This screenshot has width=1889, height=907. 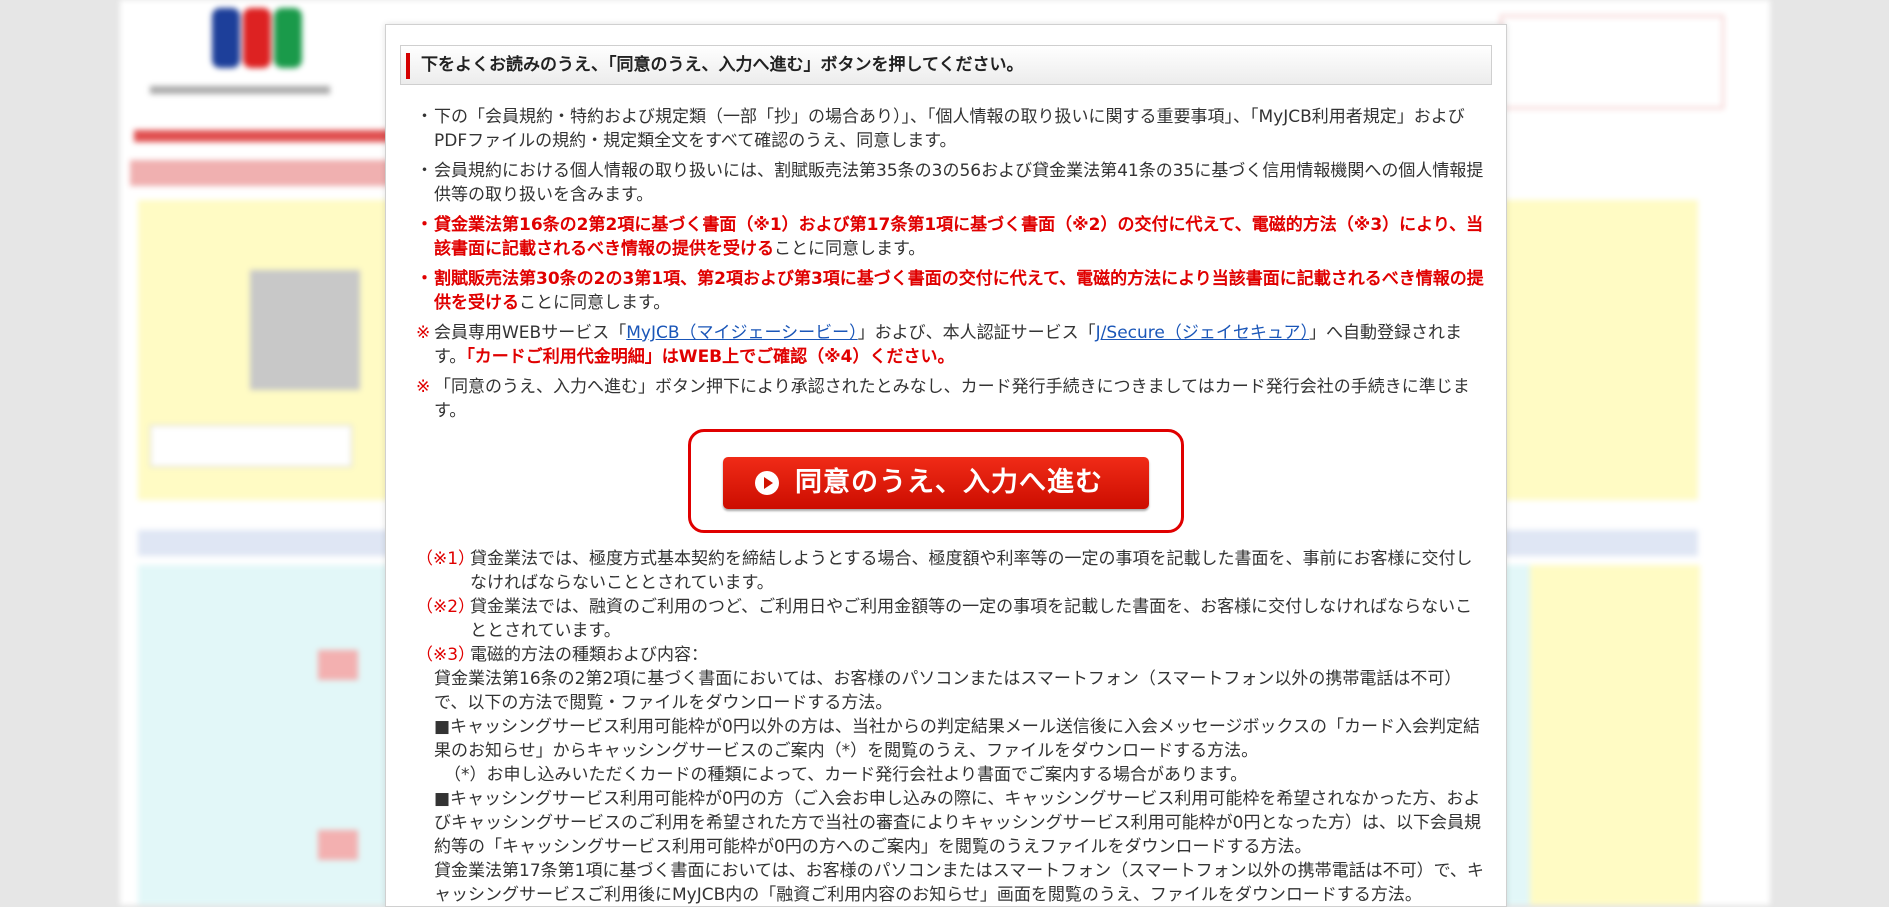 I want to click on agree-button-label: 同意のうえ、入力へ進む, so click(x=949, y=482).